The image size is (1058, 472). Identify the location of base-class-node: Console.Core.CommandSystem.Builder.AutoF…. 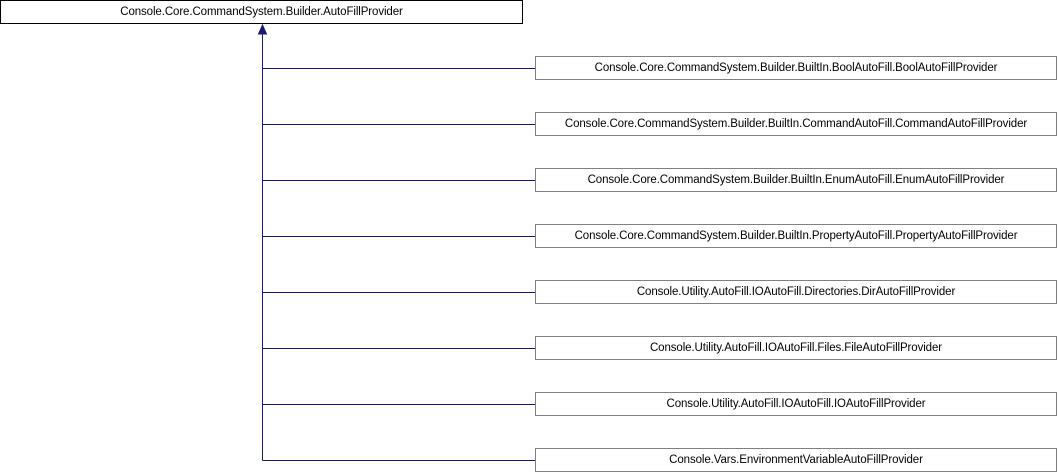
(261, 12).